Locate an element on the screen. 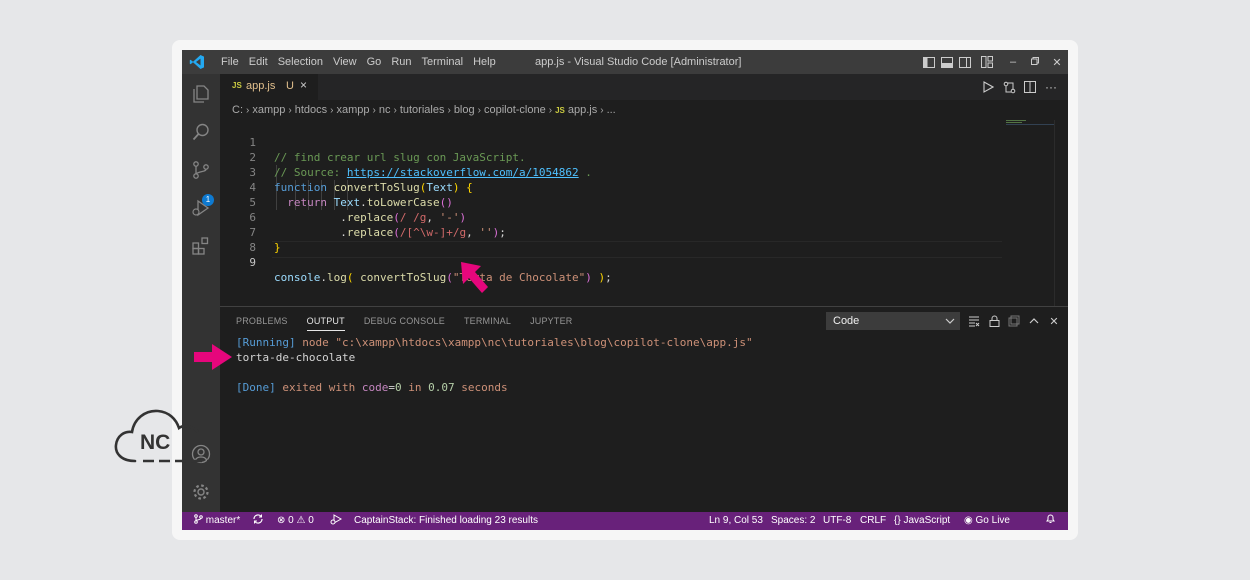  object: console is located at coordinates (297, 277).